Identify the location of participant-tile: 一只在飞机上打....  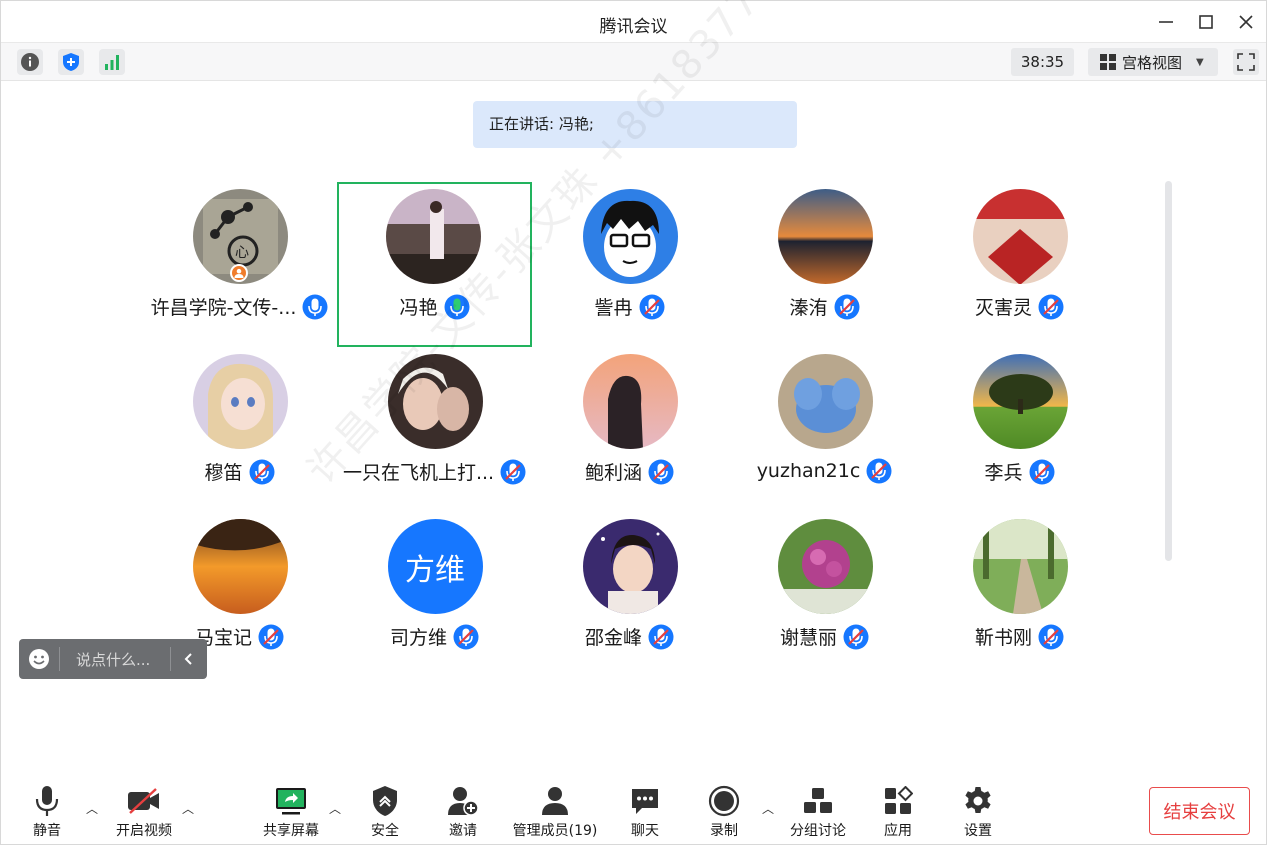
(434, 429).